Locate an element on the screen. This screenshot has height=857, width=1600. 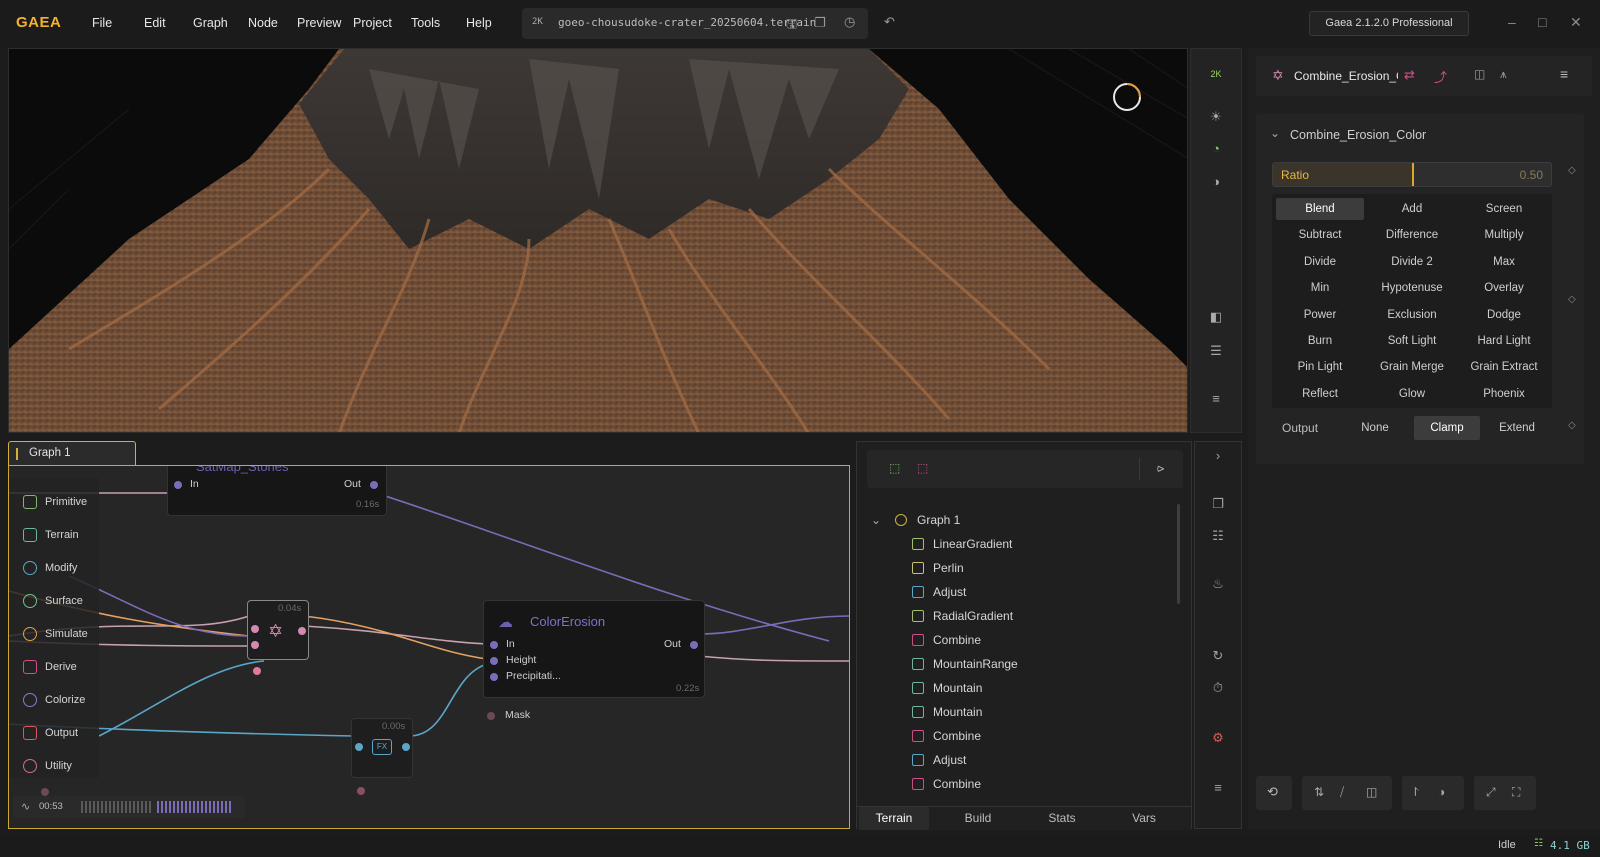
maximize-icon: □ is located at coordinates (1542, 22).